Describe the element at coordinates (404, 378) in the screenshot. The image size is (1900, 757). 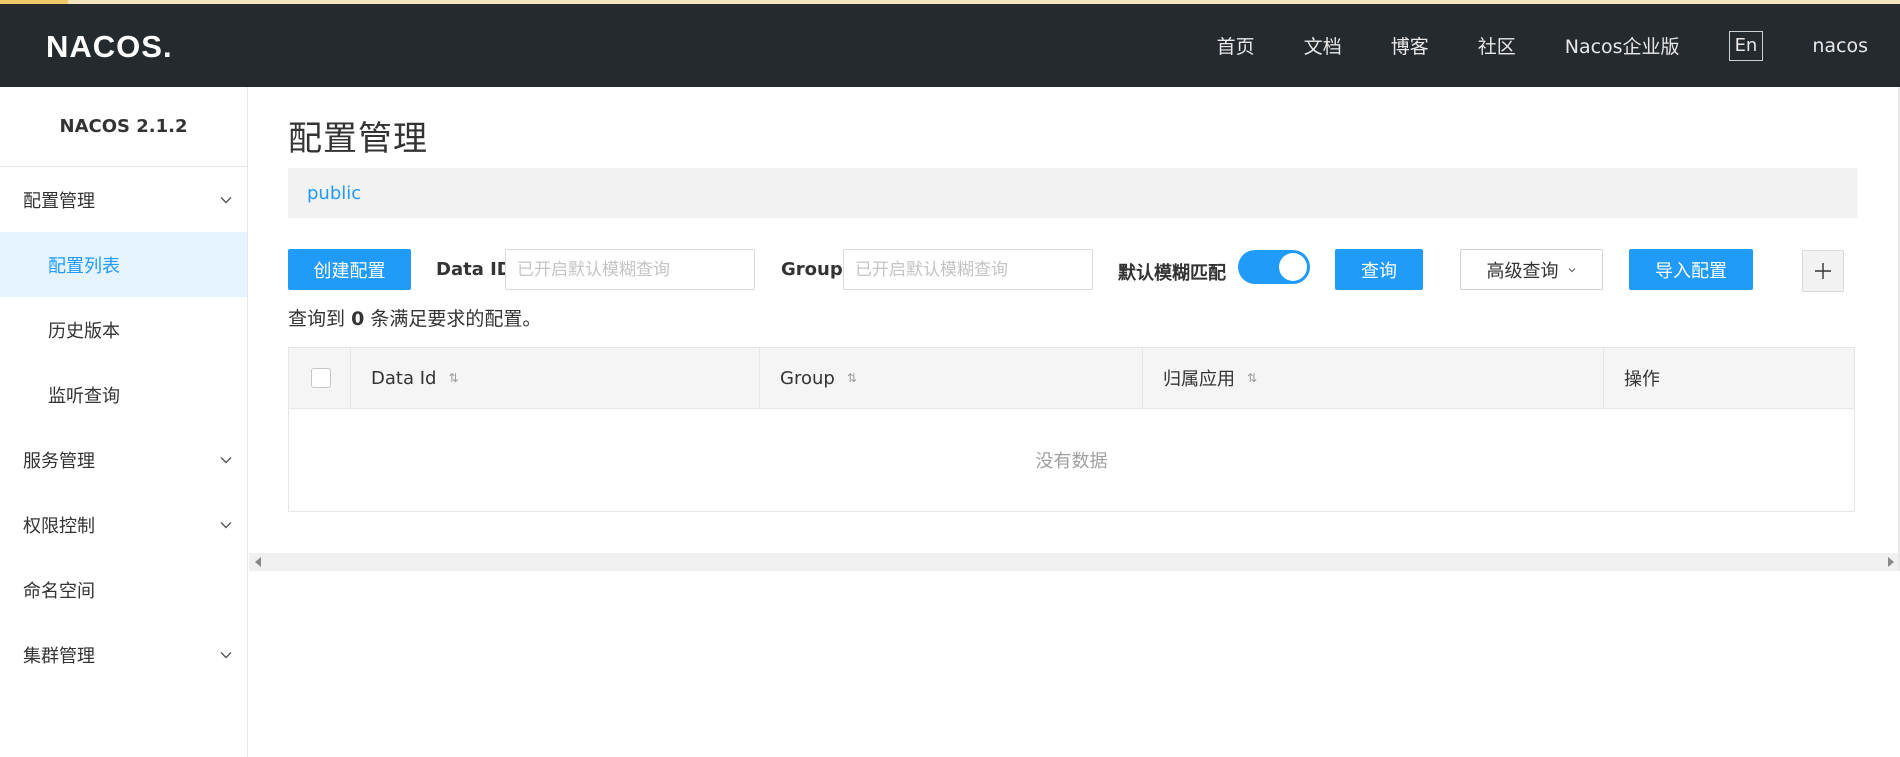
I see `column-label: Data Id` at that location.